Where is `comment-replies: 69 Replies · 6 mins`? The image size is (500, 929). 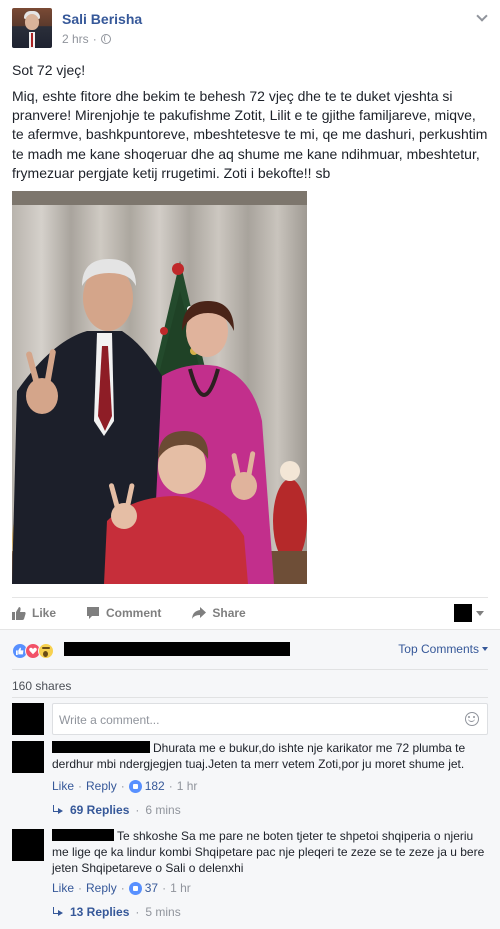
comment-replies: 69 Replies · 6 mins is located at coordinates (116, 810).